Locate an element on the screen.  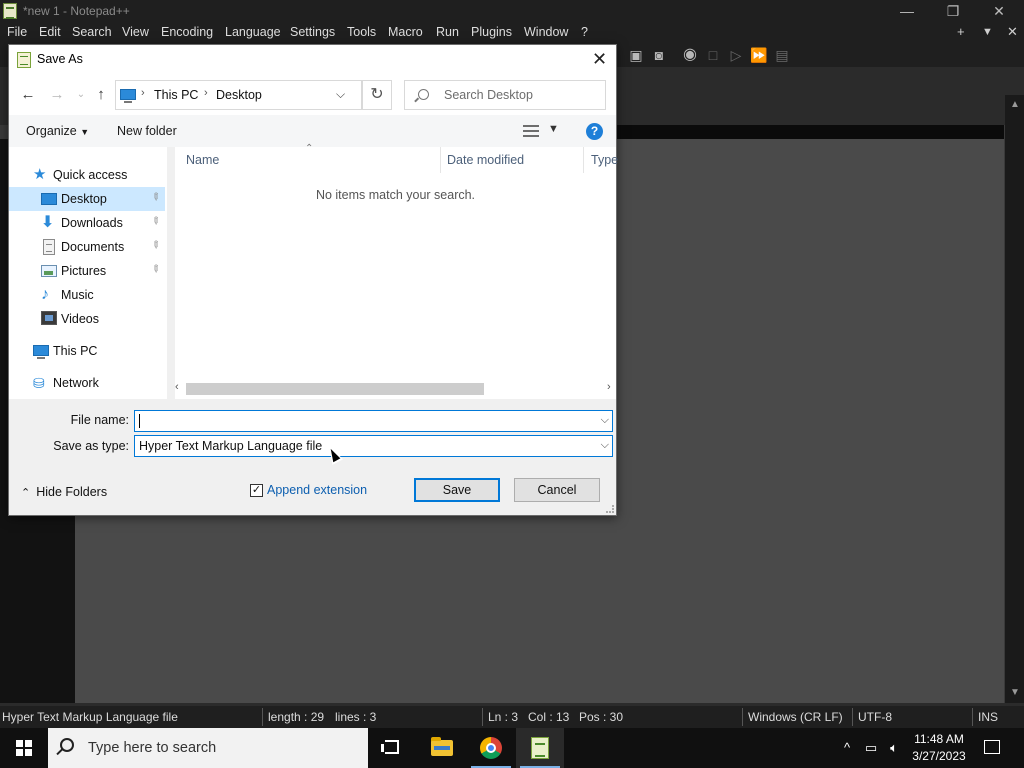
hide-folders-button: ⌃ Hide Folders is located at coordinates (64, 492).